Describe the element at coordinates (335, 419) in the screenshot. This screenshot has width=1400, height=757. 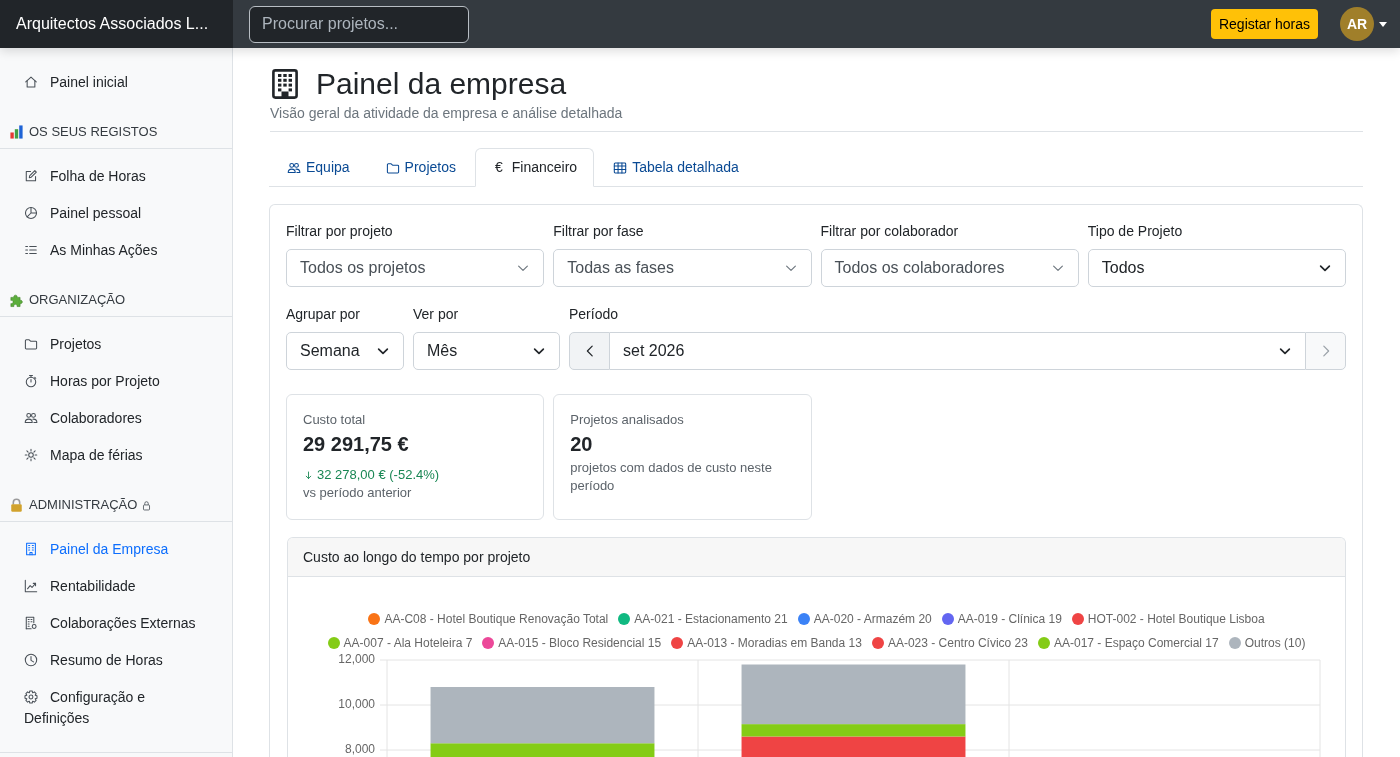
I see `stat-label: Custo total` at that location.